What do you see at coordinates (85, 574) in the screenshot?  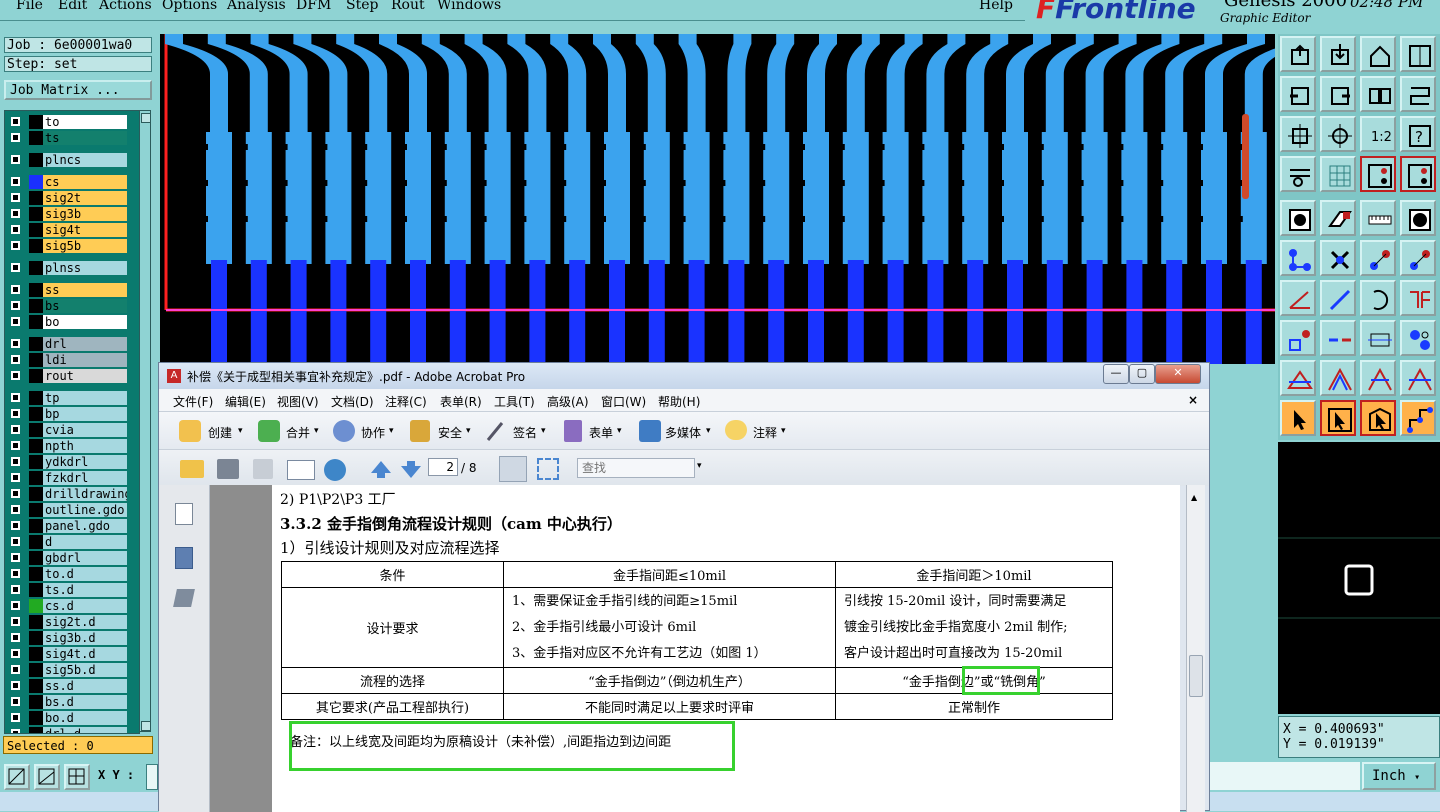 I see `layer-name: to.d` at bounding box center [85, 574].